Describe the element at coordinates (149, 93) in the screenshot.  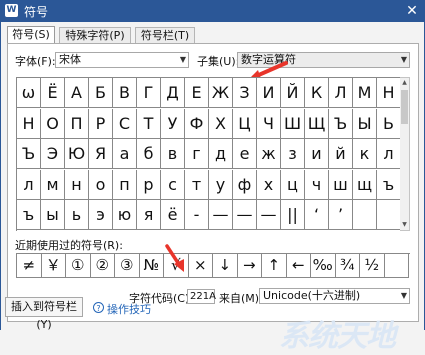
I see `symbol-cell: Г` at that location.